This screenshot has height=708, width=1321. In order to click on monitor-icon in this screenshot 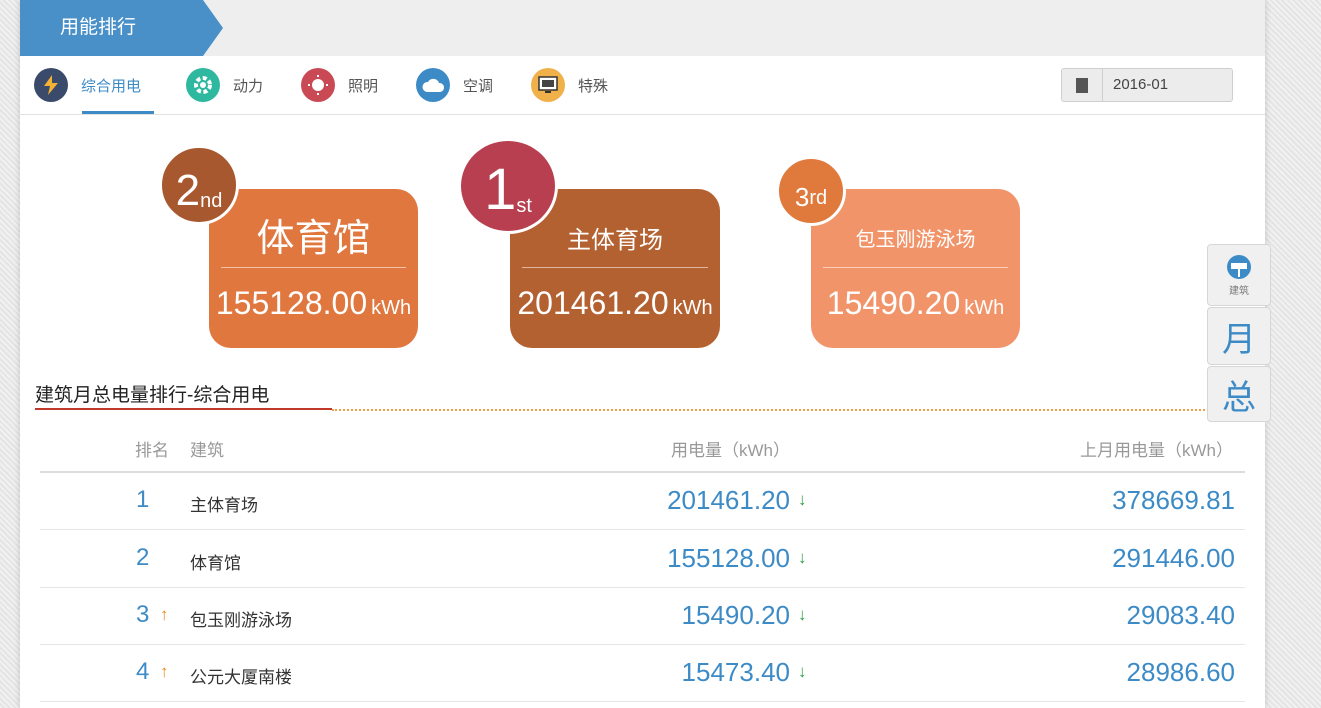, I will do `click(548, 85)`.